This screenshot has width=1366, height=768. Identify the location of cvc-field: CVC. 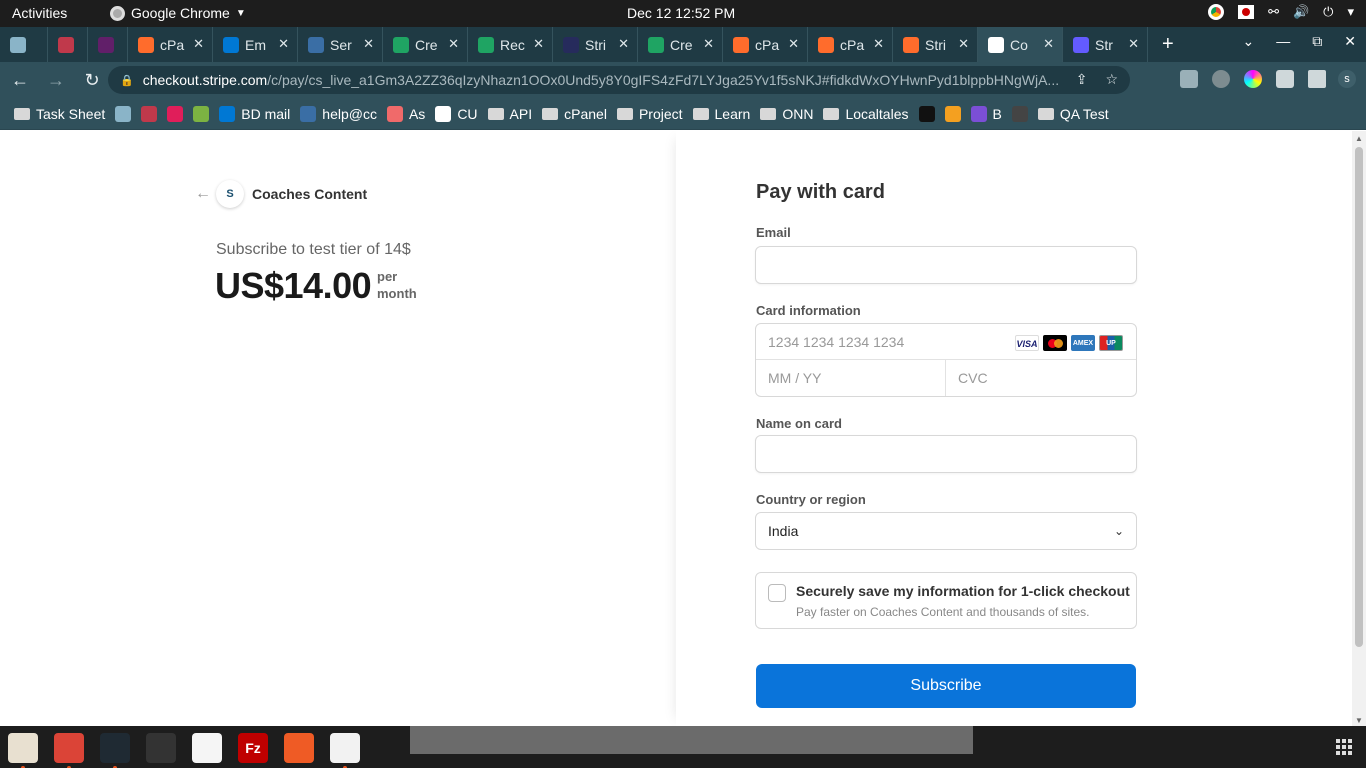
(1041, 378).